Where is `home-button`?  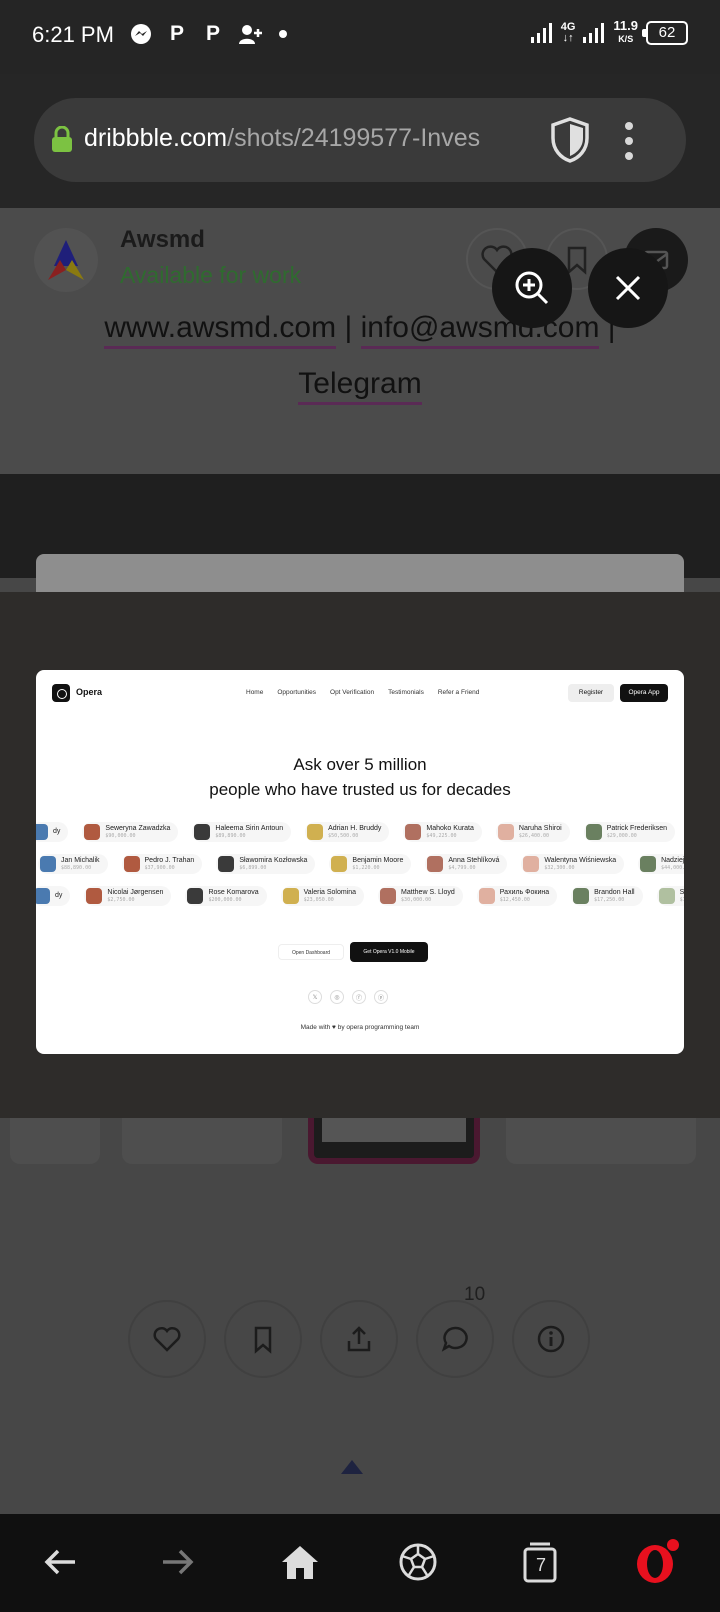 home-button is located at coordinates (300, 1562).